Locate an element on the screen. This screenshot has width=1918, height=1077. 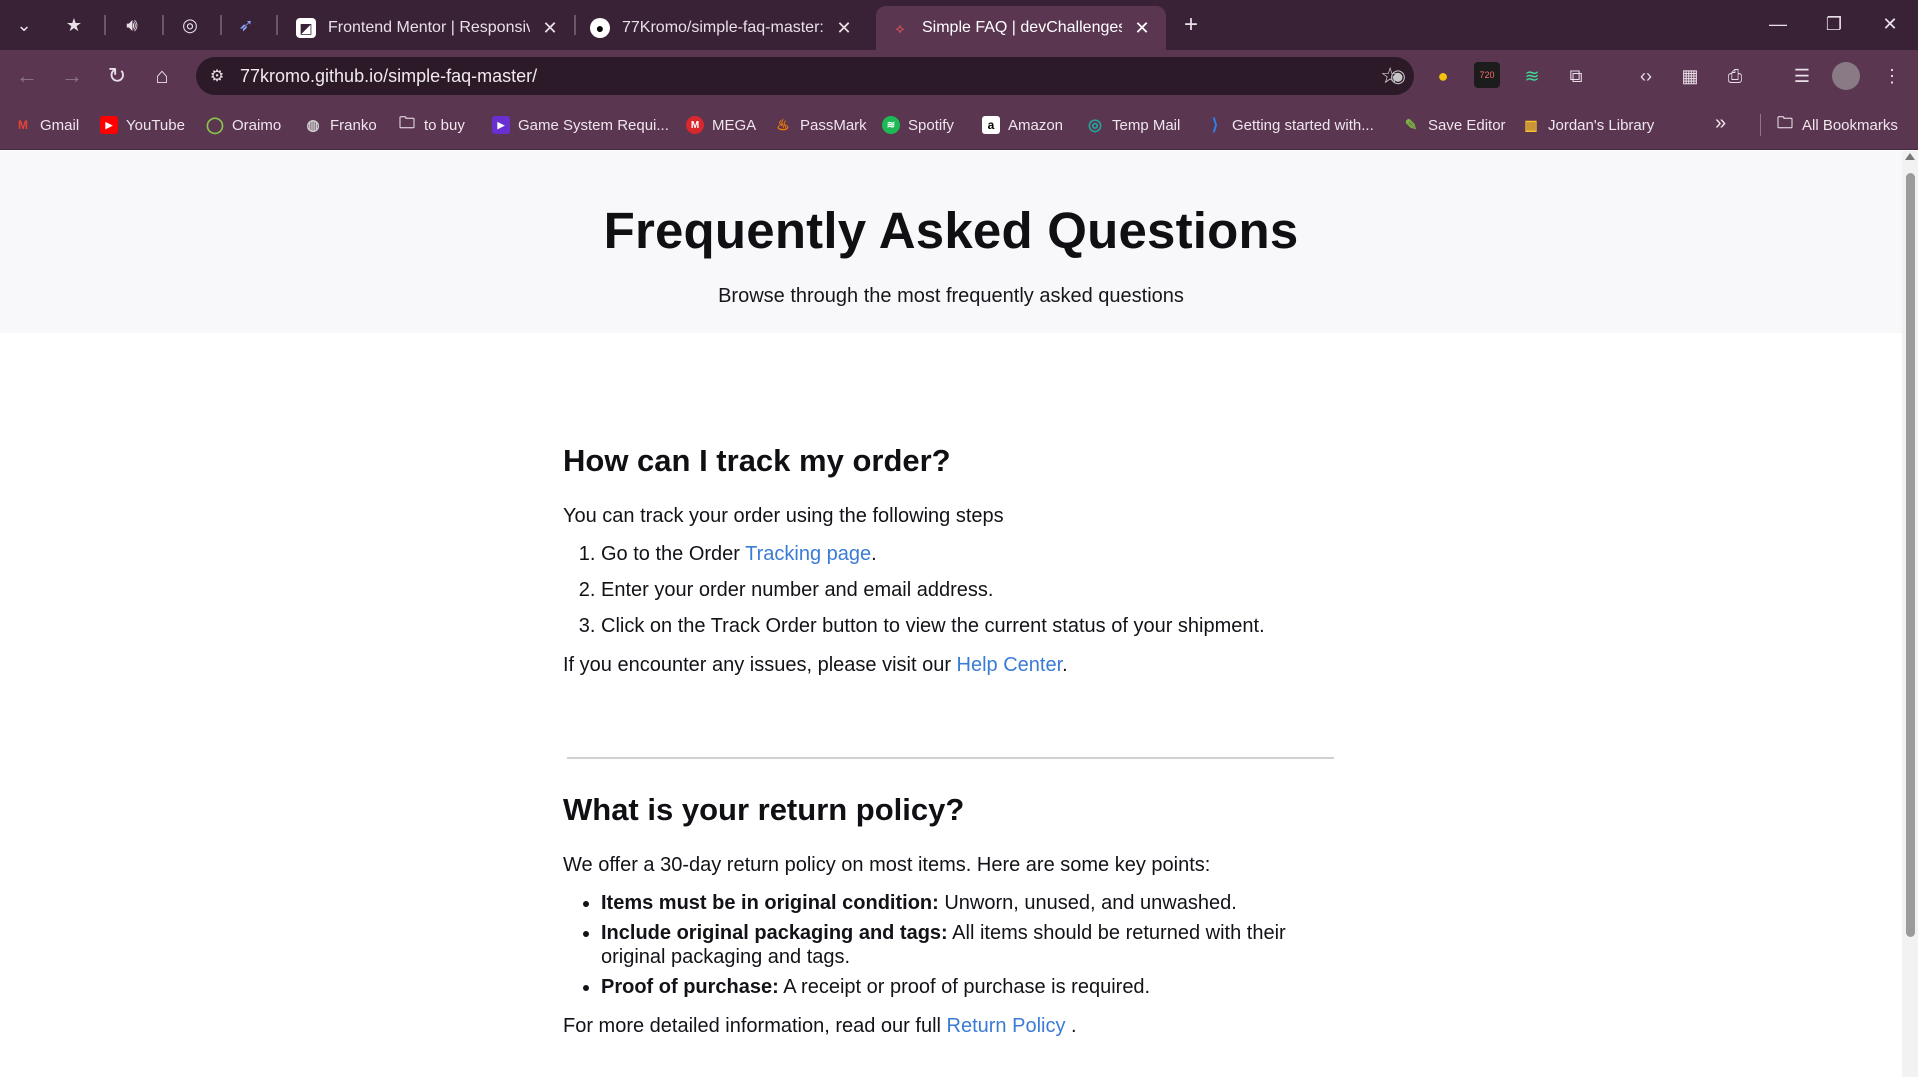
bookmark-passmark: ♨ PassMark is located at coordinates (820, 125).